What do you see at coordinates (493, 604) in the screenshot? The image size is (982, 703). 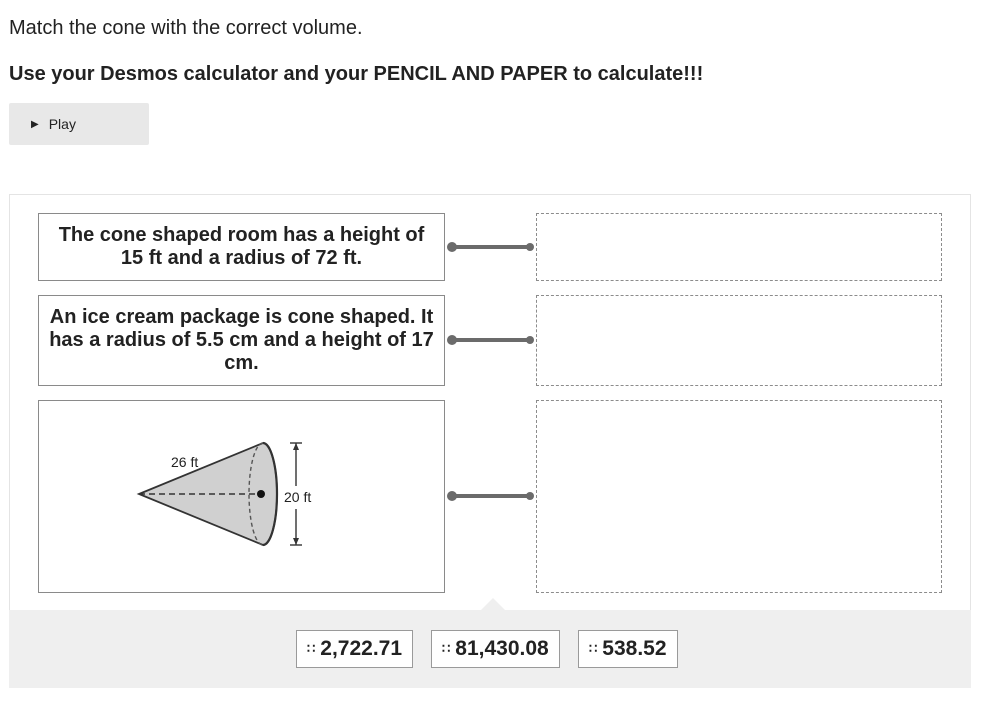 I see `tray-pointer` at bounding box center [493, 604].